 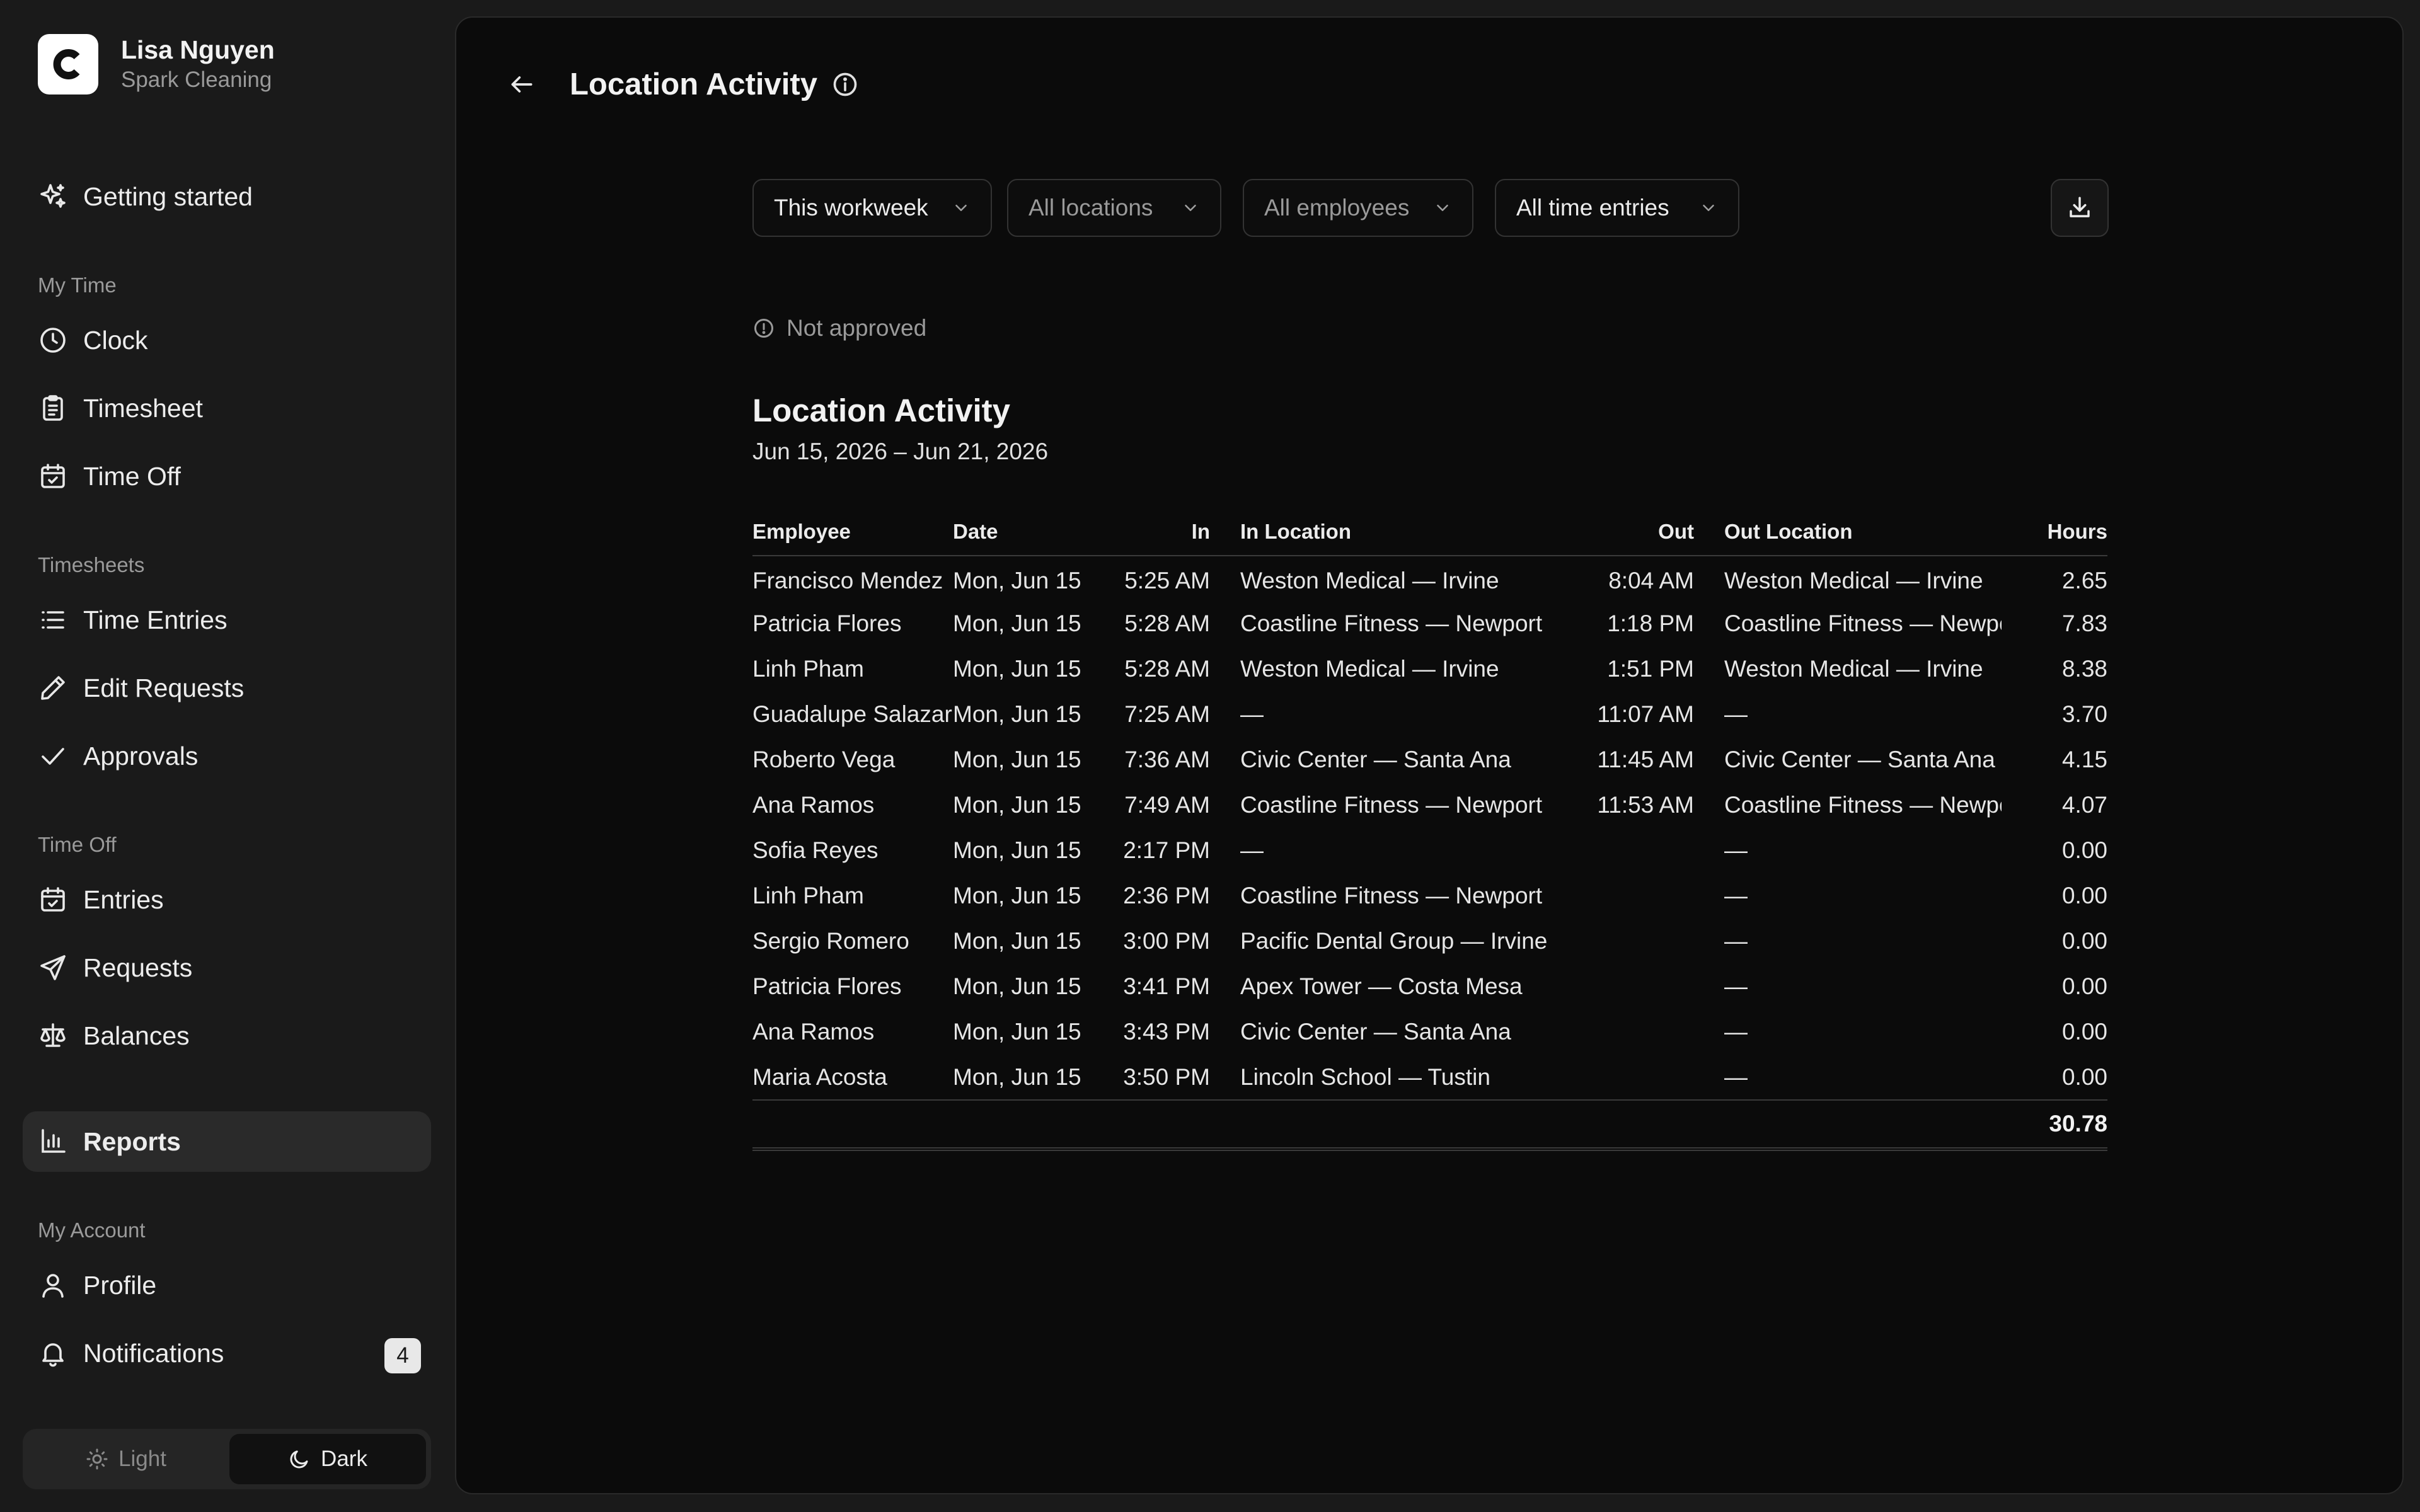 I want to click on nav-label: Entries, so click(x=123, y=899).